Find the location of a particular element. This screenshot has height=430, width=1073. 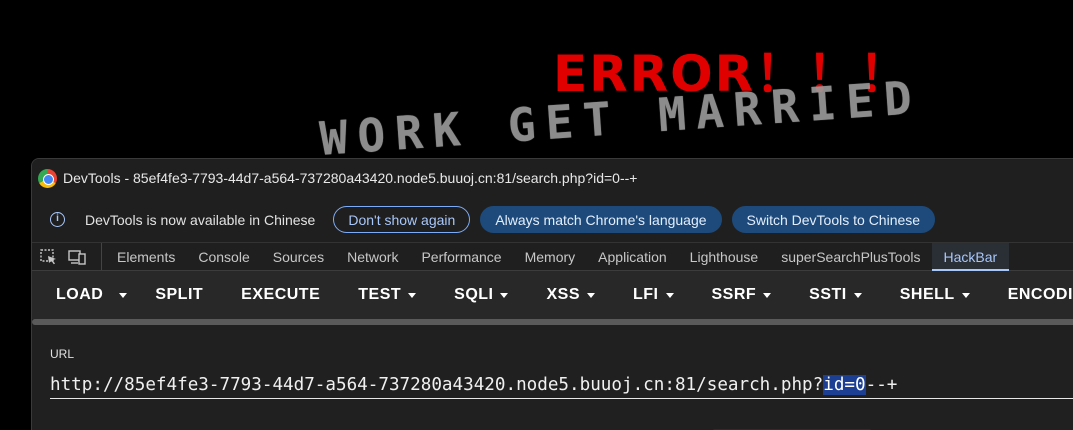

sqli-menu-button: SQLI is located at coordinates (481, 295).